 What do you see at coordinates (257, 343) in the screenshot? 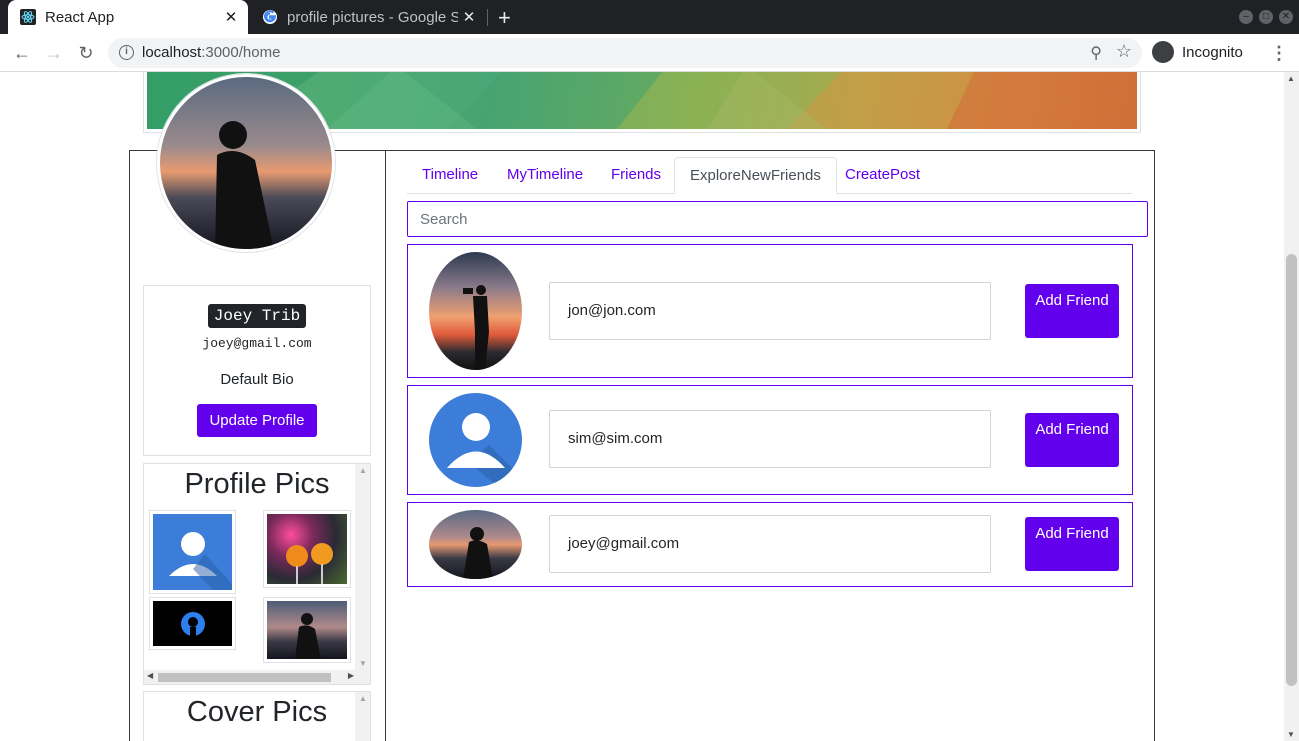
I see `profile-email: joey@gmail.com` at bounding box center [257, 343].